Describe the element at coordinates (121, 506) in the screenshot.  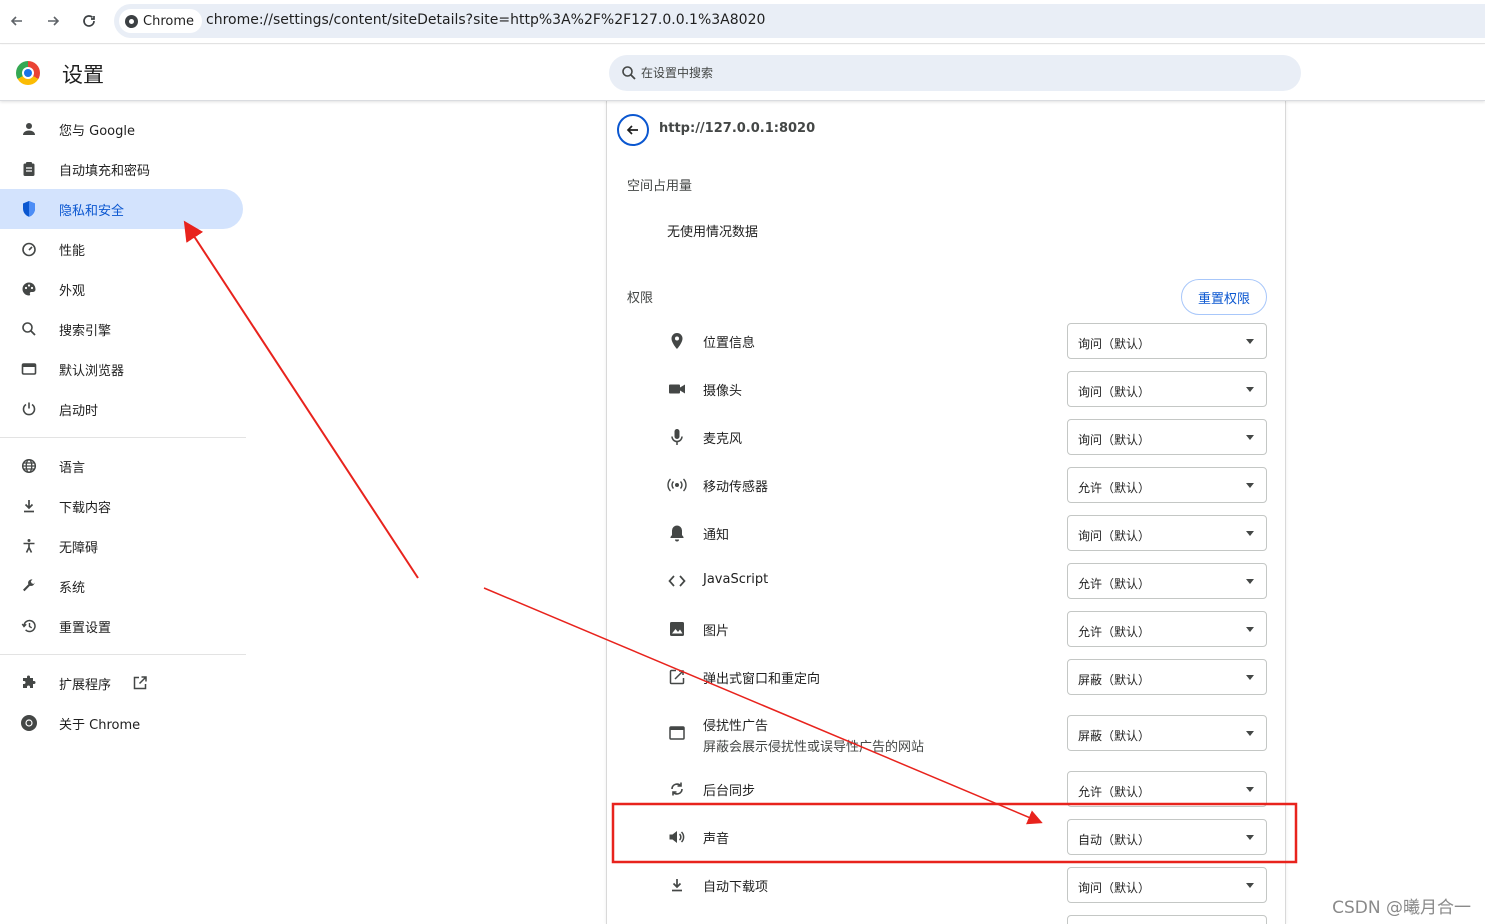
I see `sidebar-item-downloads: 下载内容` at that location.